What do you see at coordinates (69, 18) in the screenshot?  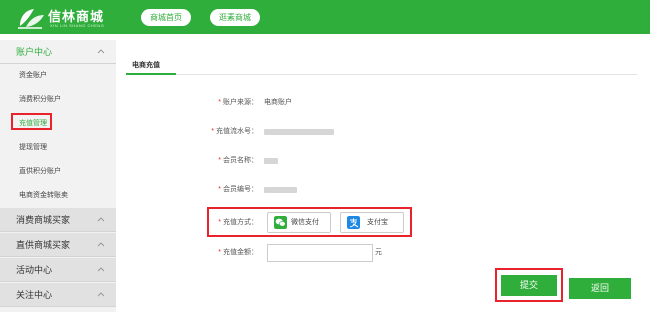 I see `site-logo: 信林商城 XIN LIN SHANG CHENG` at bounding box center [69, 18].